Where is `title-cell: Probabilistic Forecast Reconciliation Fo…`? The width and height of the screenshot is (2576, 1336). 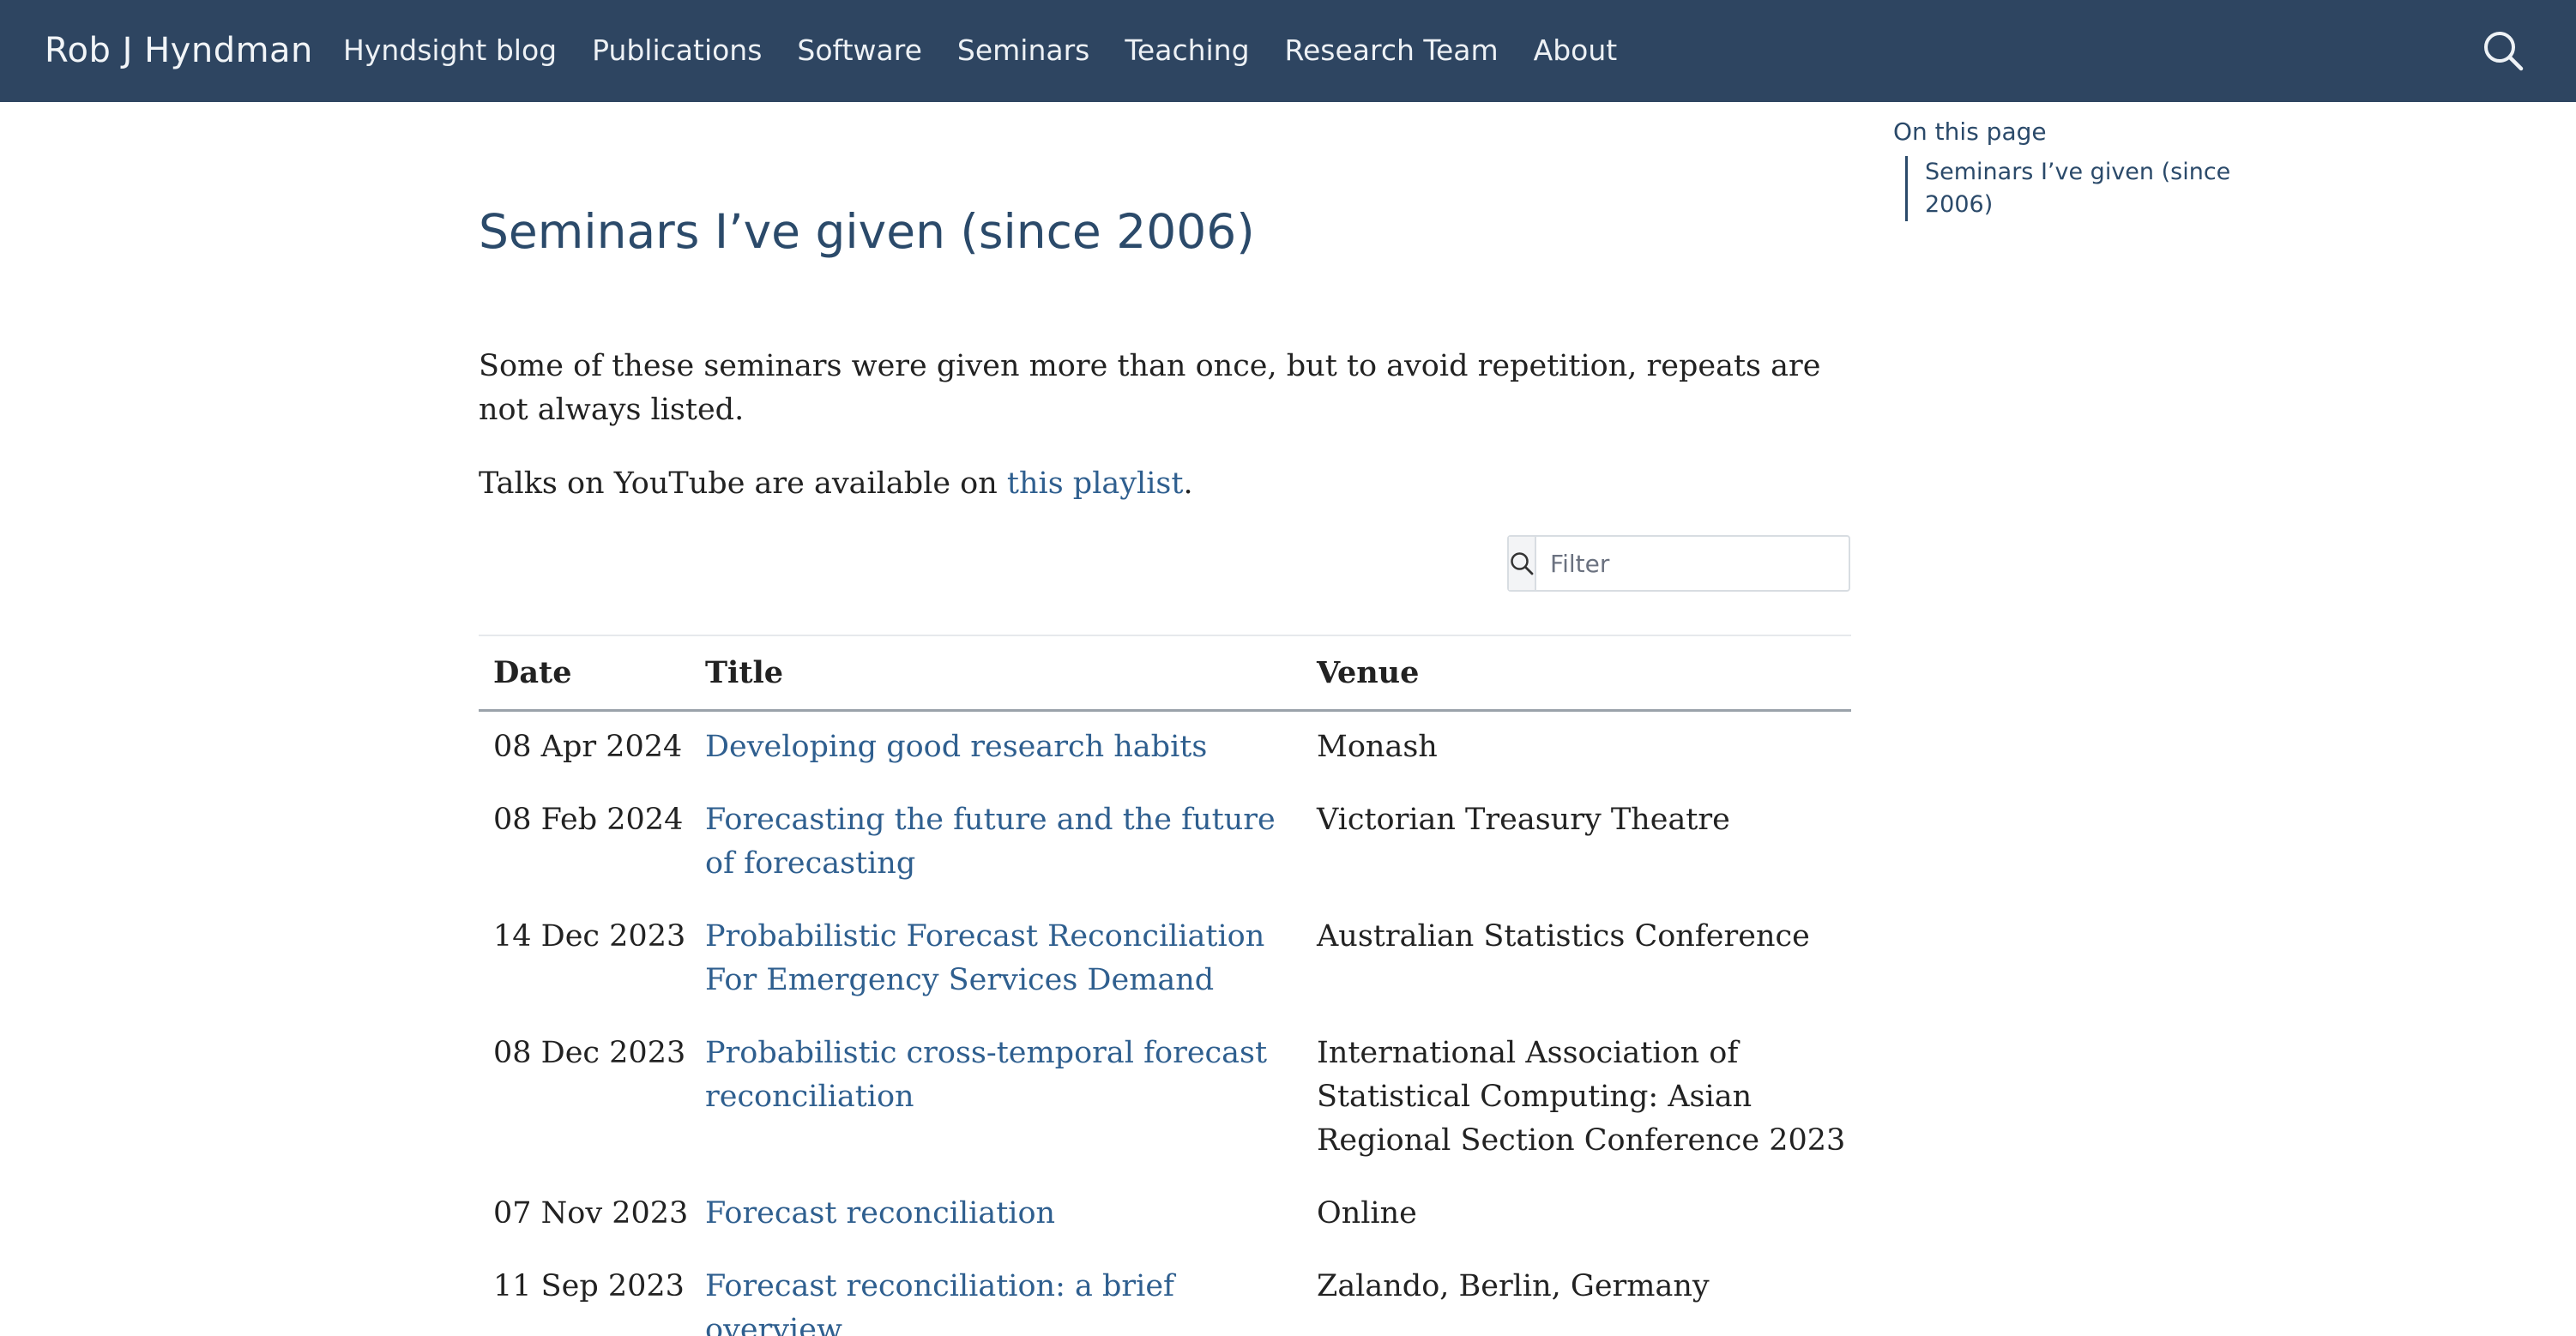 title-cell: Probabilistic Forecast Reconciliation Fo… is located at coordinates (996, 959).